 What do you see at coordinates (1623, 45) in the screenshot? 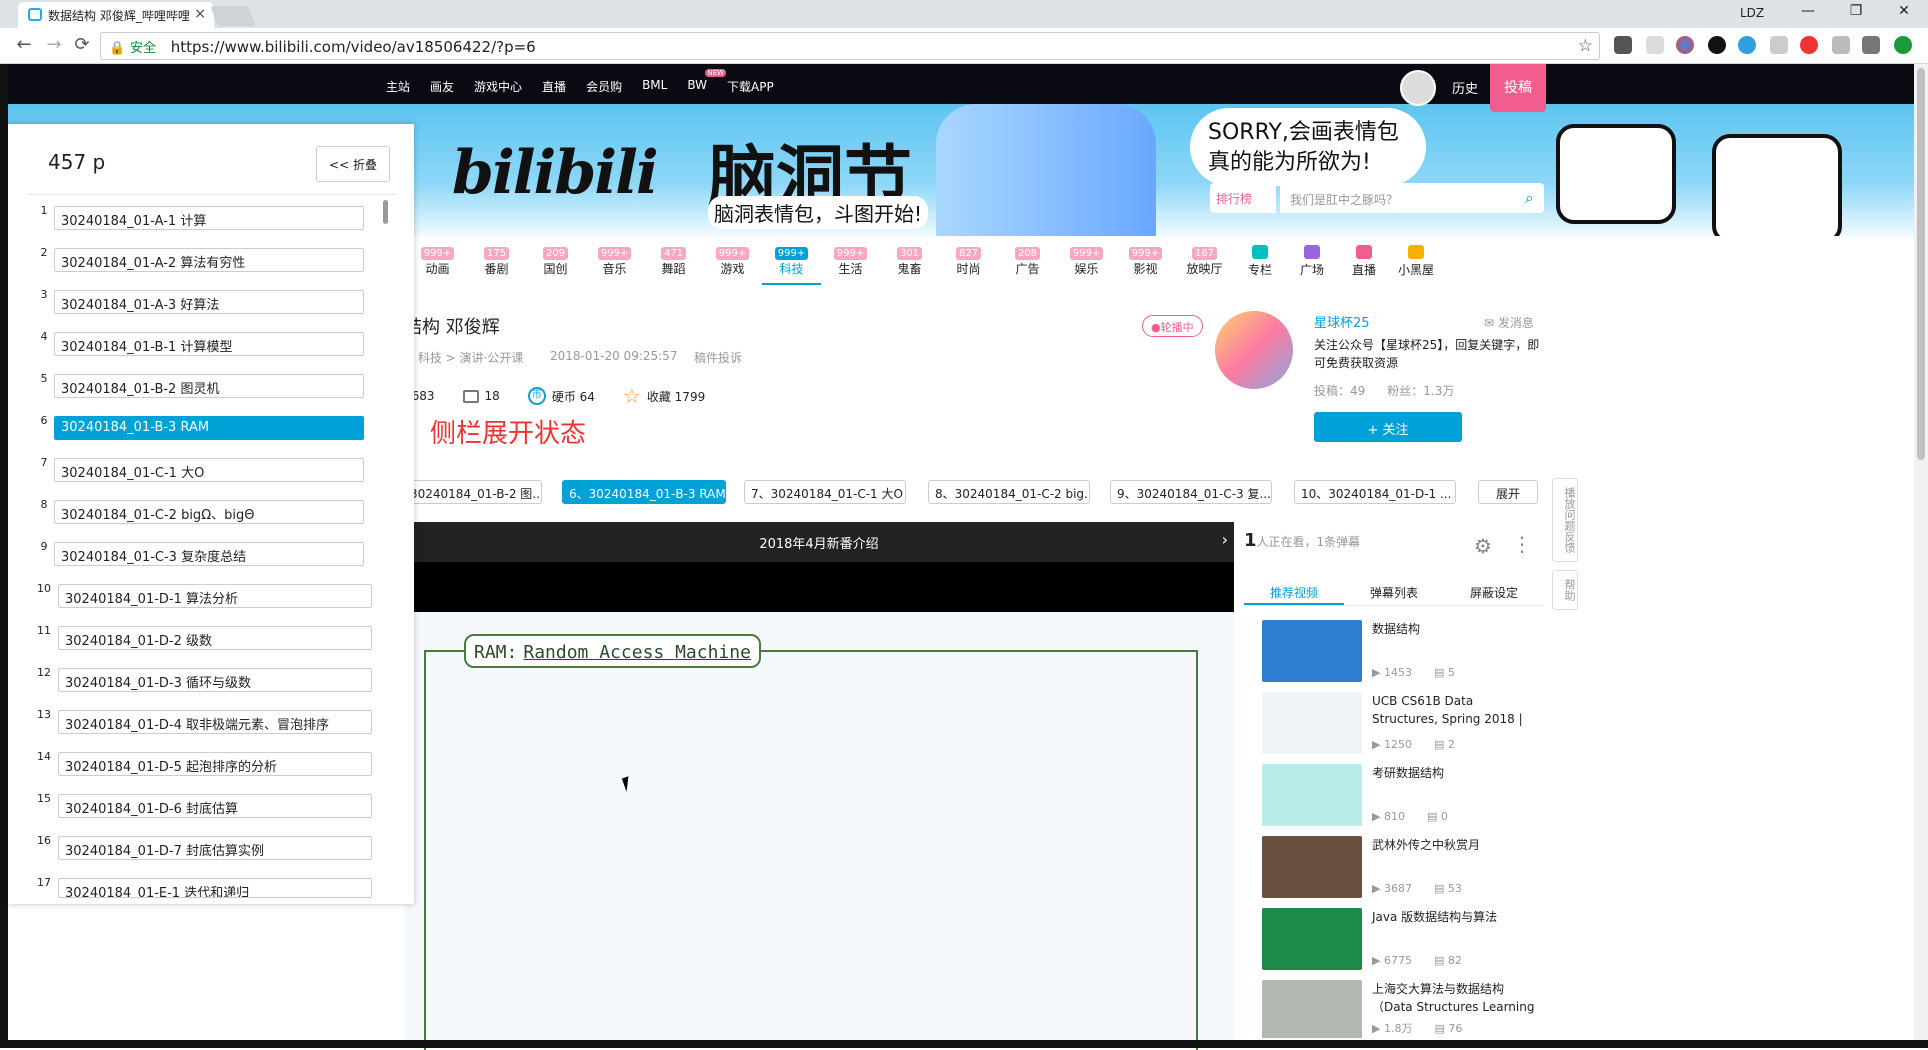
I see `pocket-extension-icon` at bounding box center [1623, 45].